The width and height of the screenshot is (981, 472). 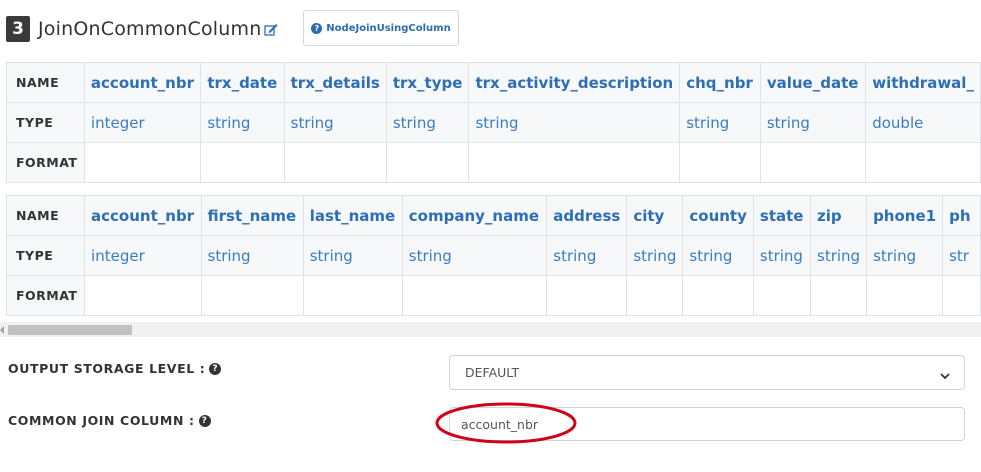 What do you see at coordinates (335, 82) in the screenshot?
I see `column-name-cell: trx_details` at bounding box center [335, 82].